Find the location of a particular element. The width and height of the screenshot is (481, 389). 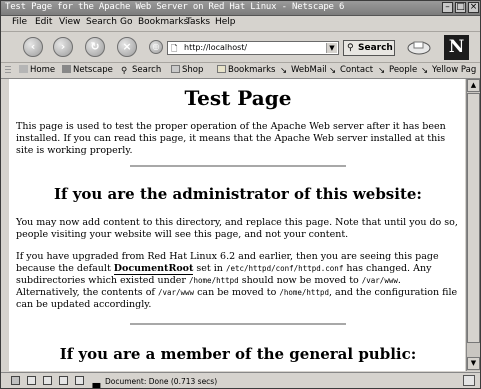

stop-icon: × is located at coordinates (127, 46).